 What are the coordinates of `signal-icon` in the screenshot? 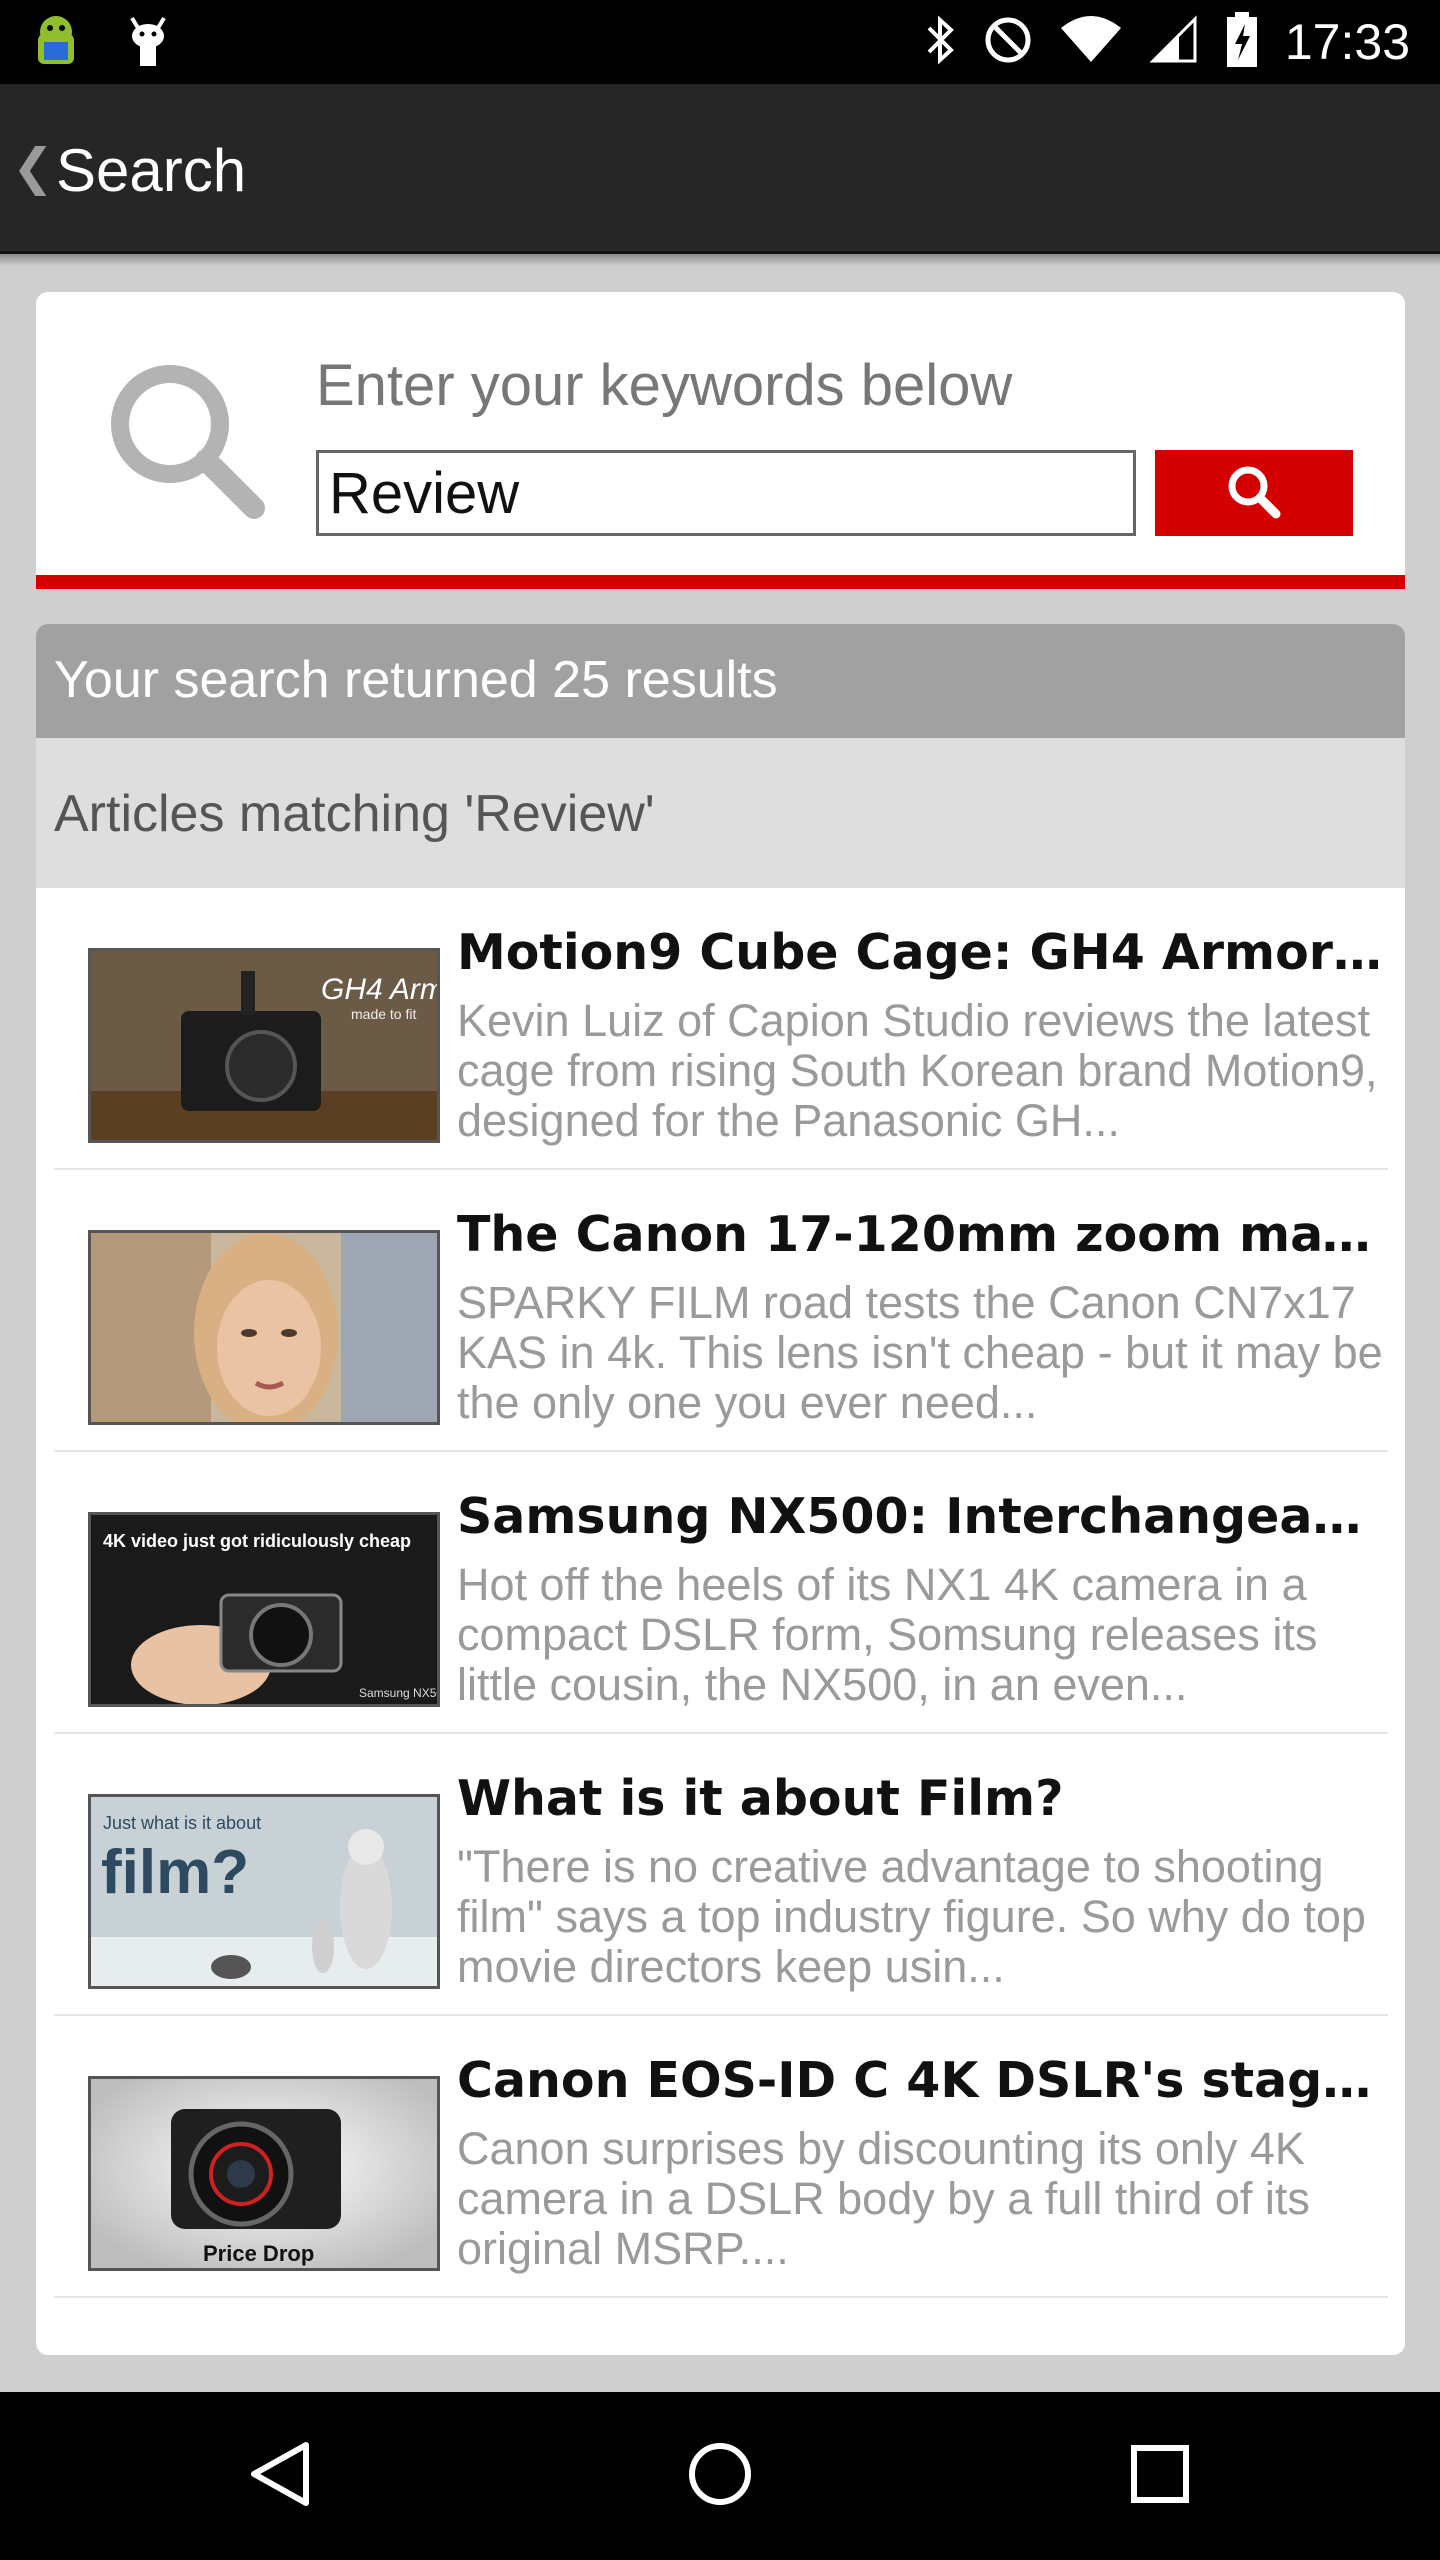 It's located at (1174, 42).